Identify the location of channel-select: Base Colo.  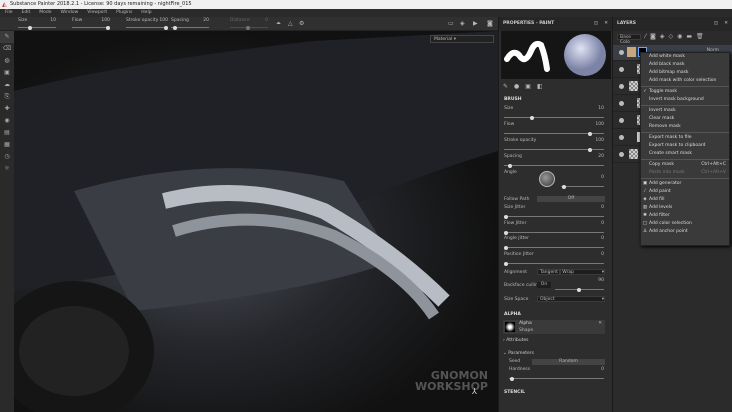
(629, 39).